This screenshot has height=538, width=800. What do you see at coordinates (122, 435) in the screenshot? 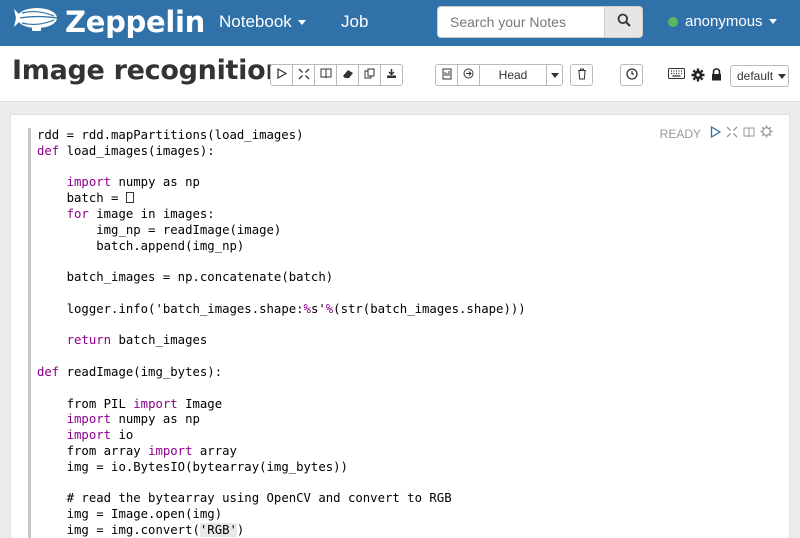
I see `code-token: io` at bounding box center [122, 435].